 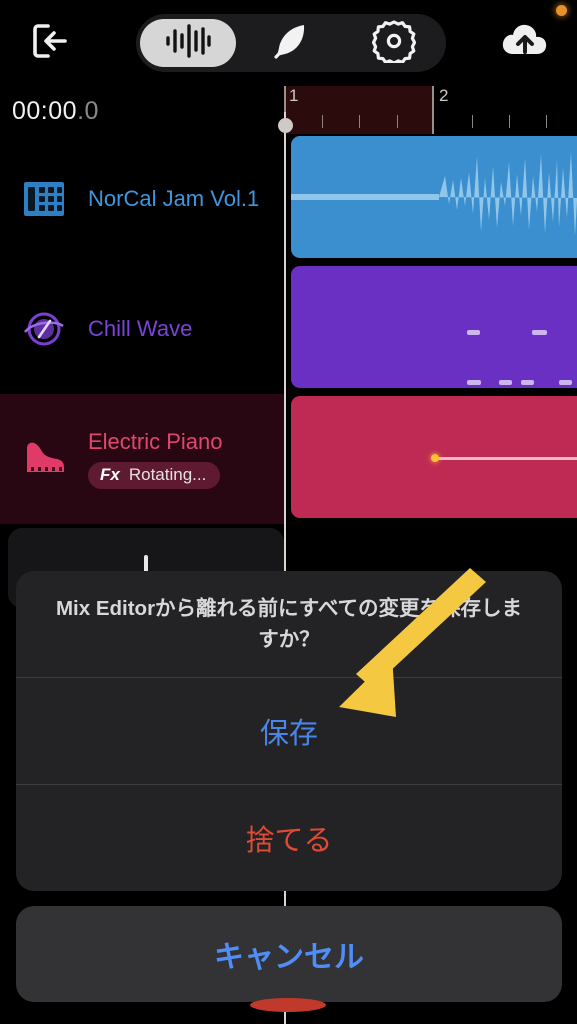 I want to click on clip-automation, so click(x=434, y=457).